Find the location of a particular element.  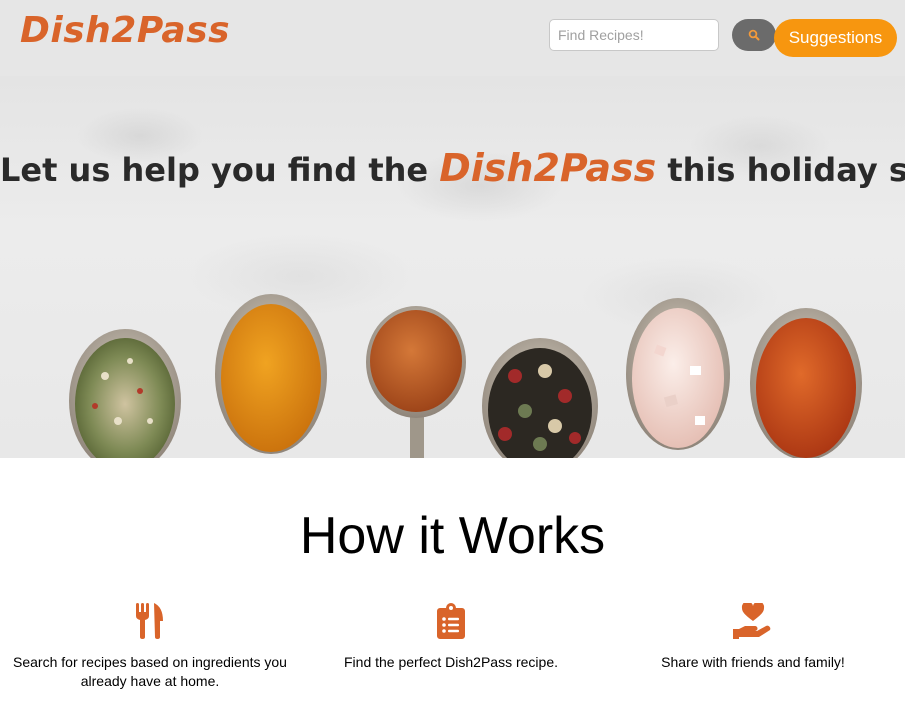

how-it-works-title: How it Works is located at coordinates (452, 536).